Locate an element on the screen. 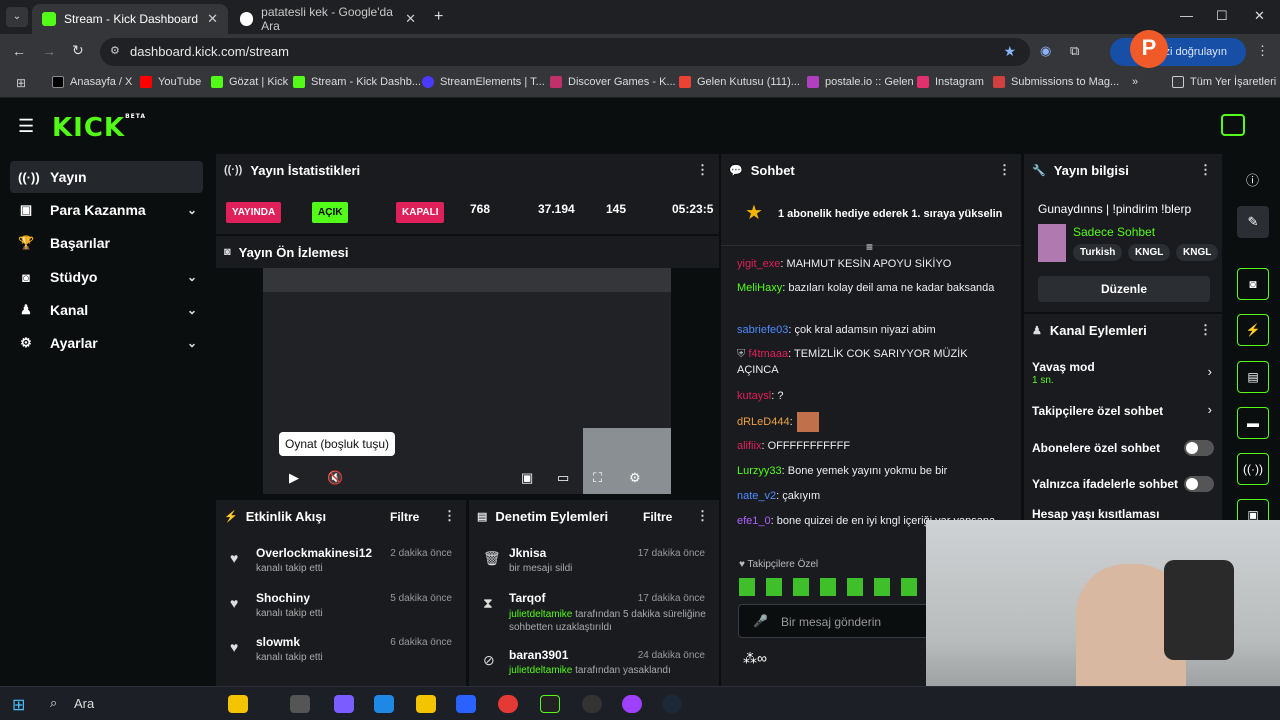 This screenshot has height=720, width=1280. account-age-row: Hesap yaşı kısıtlaması is located at coordinates (1124, 514).